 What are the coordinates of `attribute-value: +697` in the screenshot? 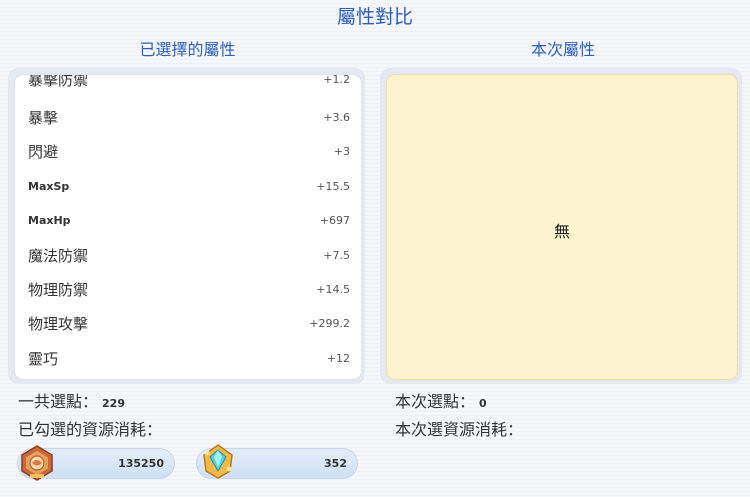 It's located at (334, 220).